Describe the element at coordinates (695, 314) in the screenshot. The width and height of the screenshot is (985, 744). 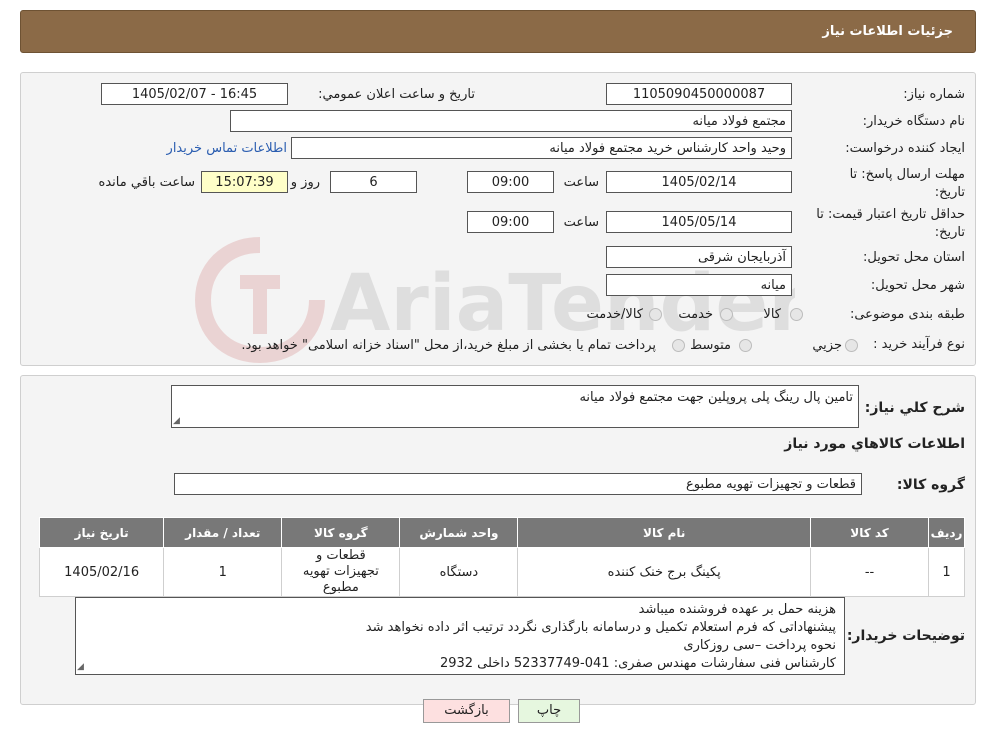
I see `category-option-service: خدمت` at that location.